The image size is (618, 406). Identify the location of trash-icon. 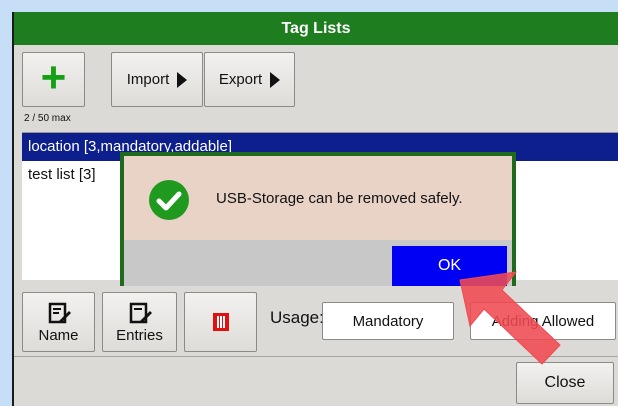
(220, 322).